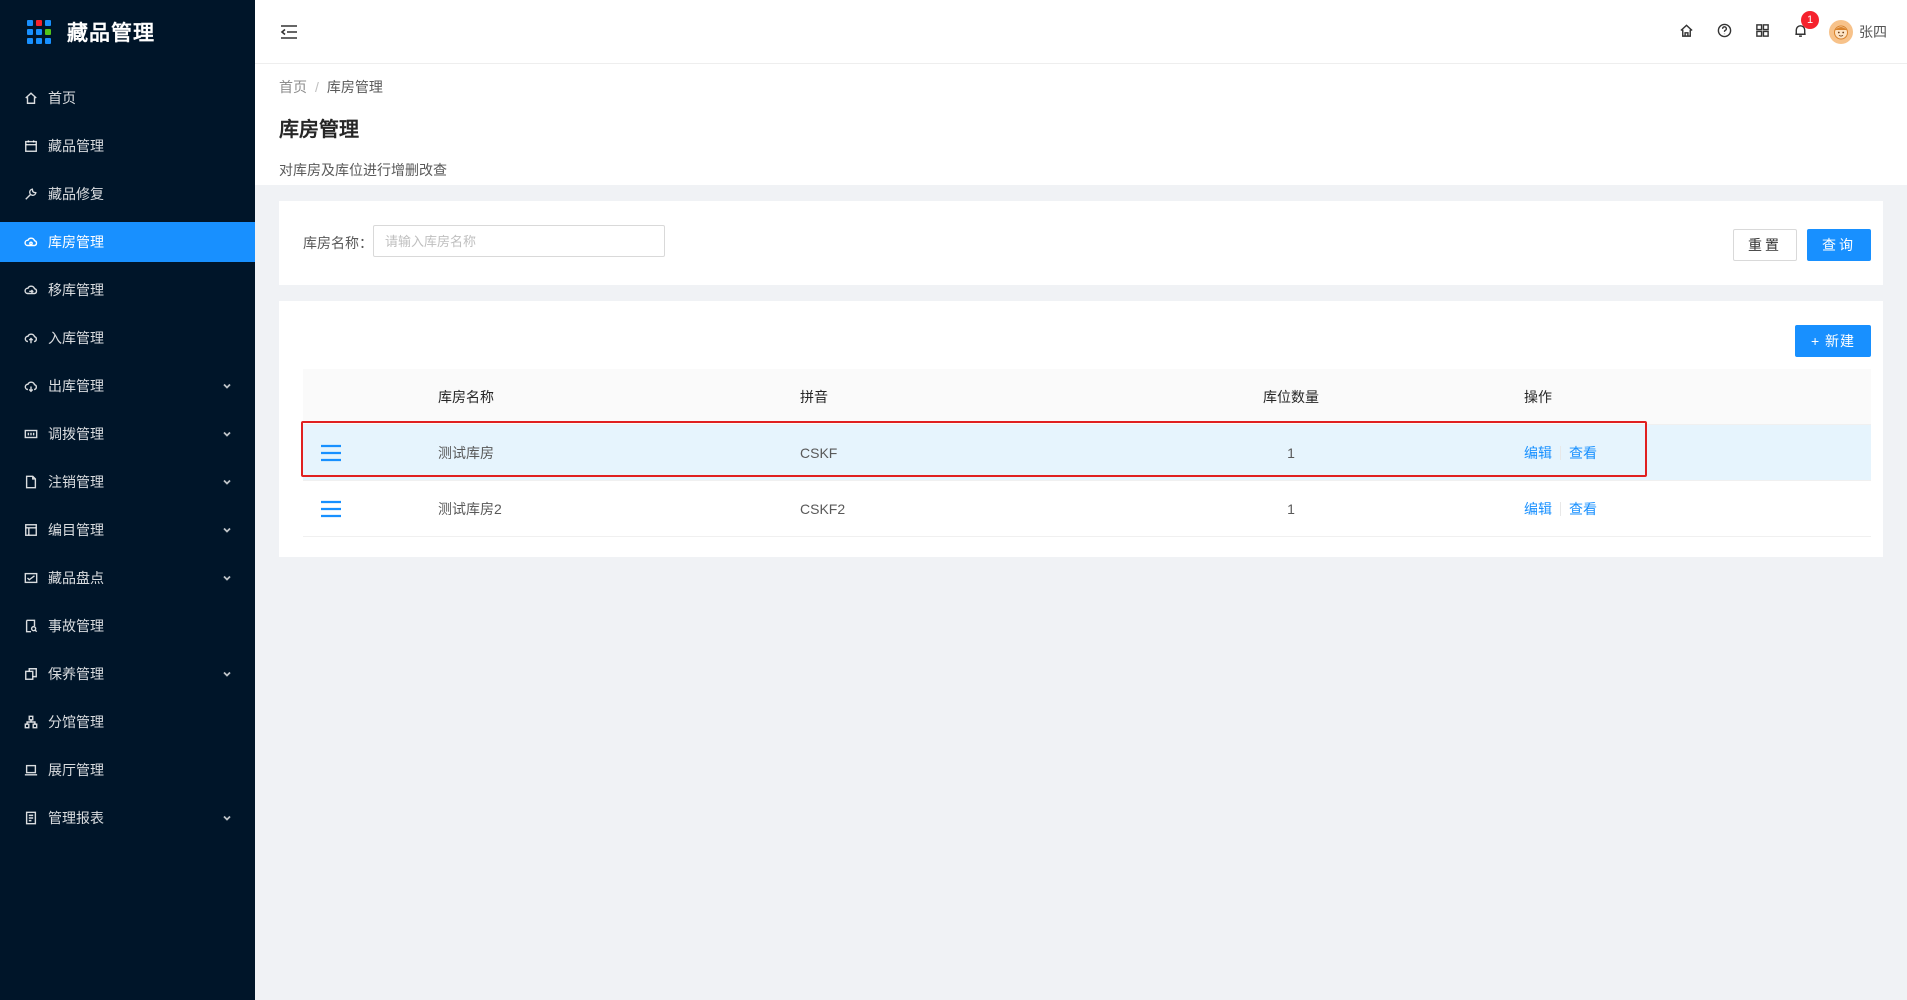 Image resolution: width=1907 pixels, height=1000 pixels. I want to click on sidebar-item-inventory: 藏品盘点, so click(127, 578).